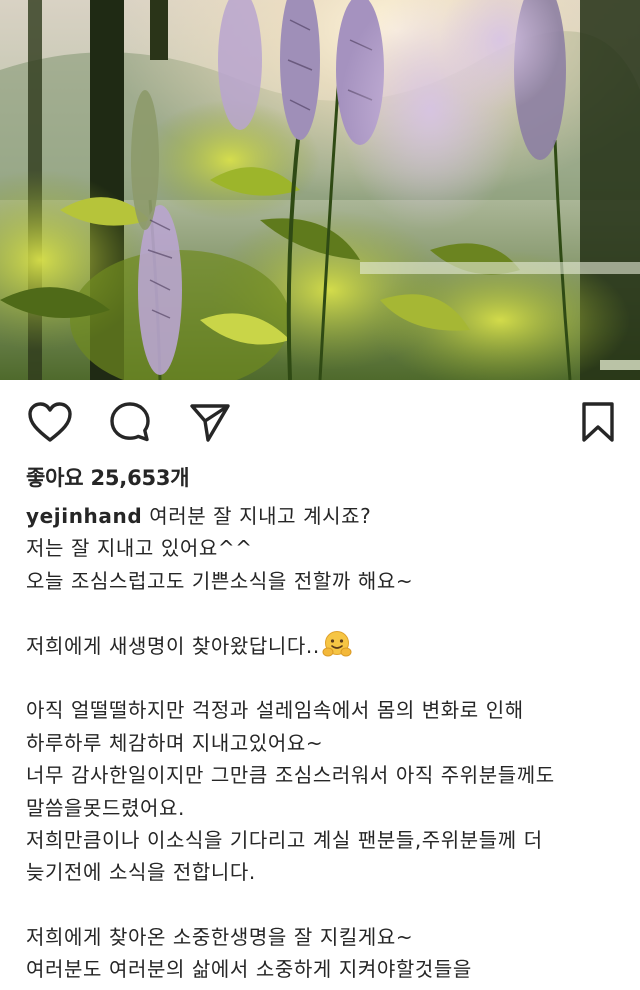 Image resolution: width=640 pixels, height=990 pixels. I want to click on post-action-bar, so click(320, 420).